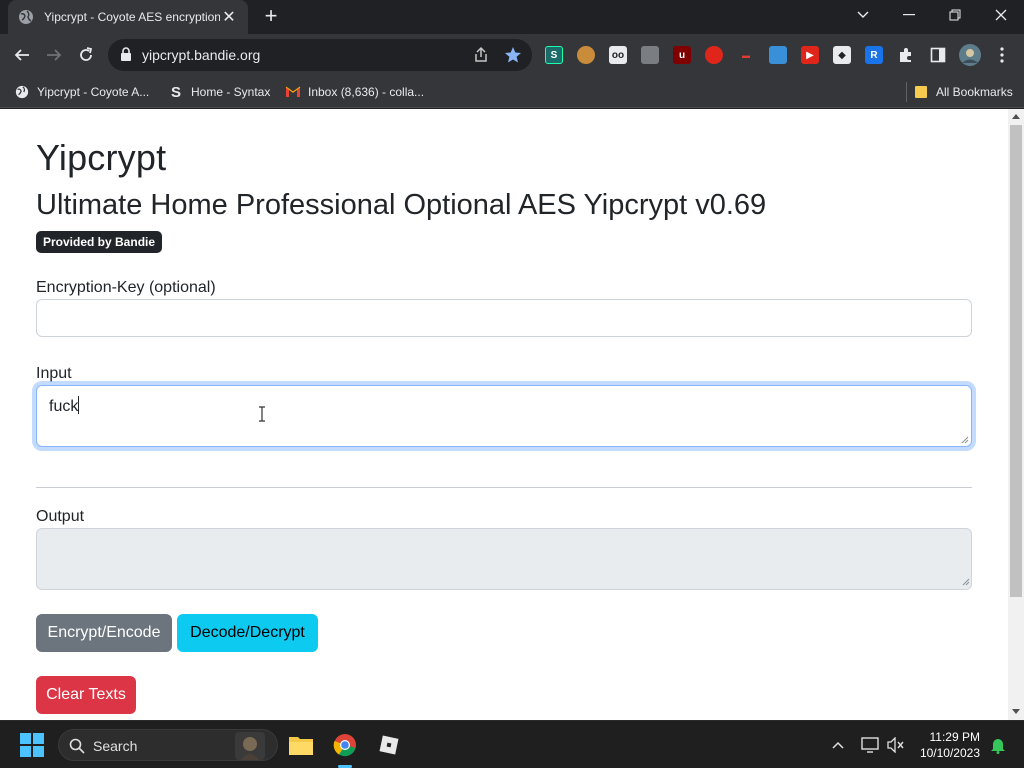 Image resolution: width=1024 pixels, height=768 pixels. Describe the element at coordinates (175, 92) in the screenshot. I see `syntax-s-icon: S` at that location.